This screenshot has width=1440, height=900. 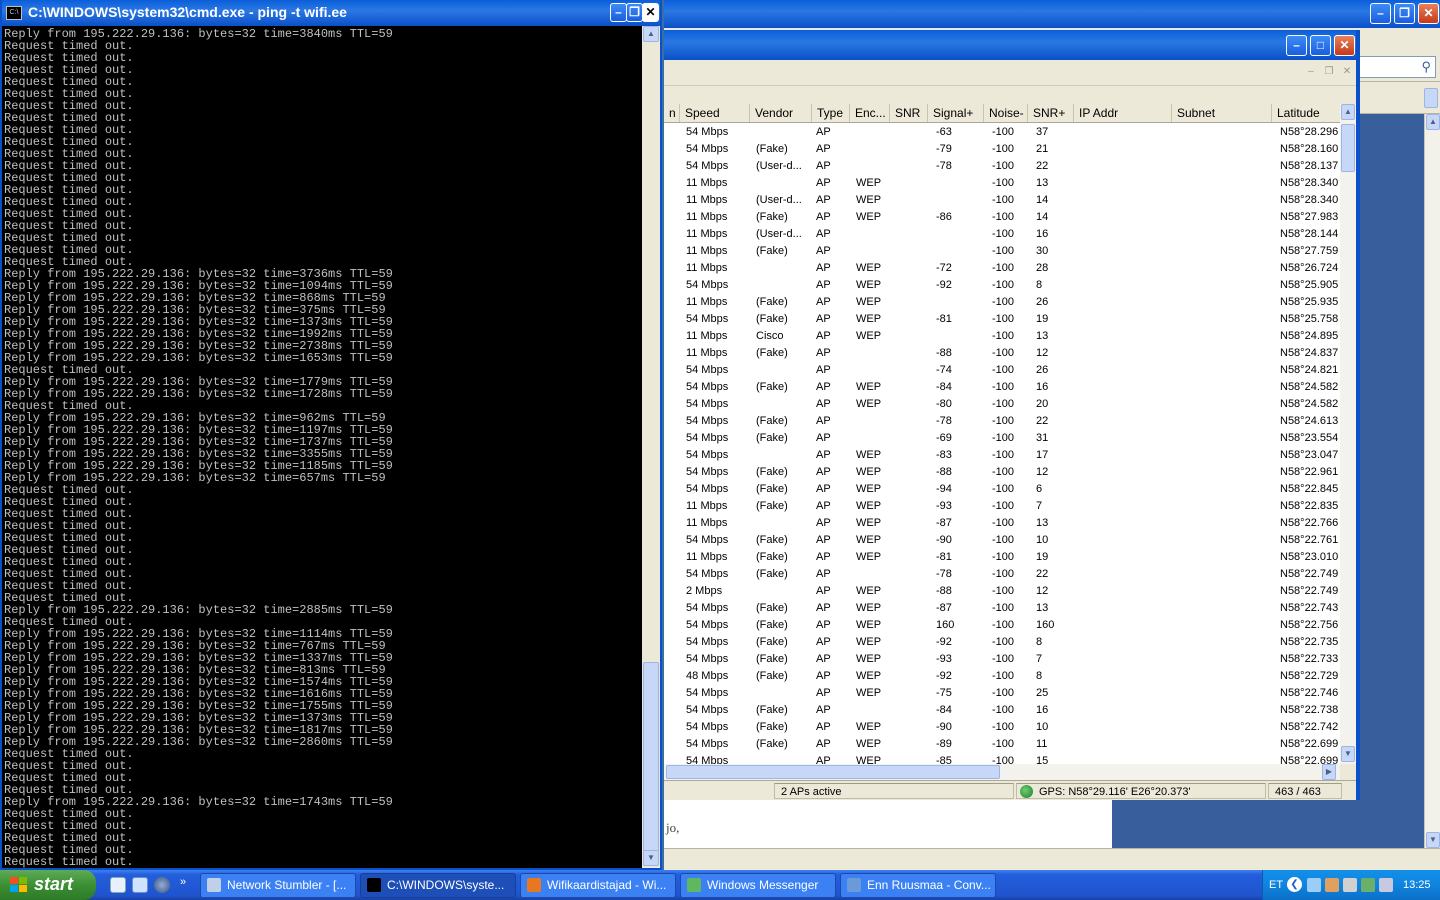 I want to click on column-header: Subnet, so click(x=1222, y=113).